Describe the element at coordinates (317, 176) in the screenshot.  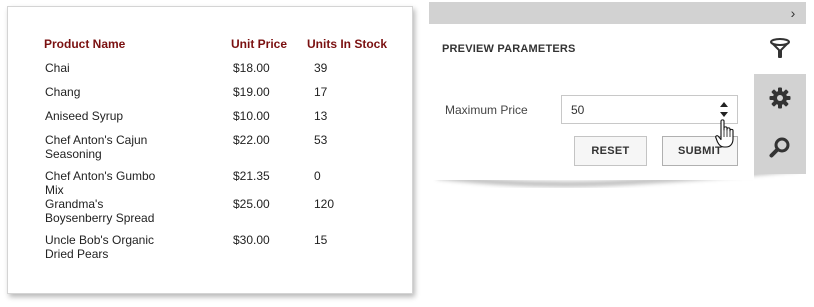
I see `units-in-stock-cell: 0` at that location.